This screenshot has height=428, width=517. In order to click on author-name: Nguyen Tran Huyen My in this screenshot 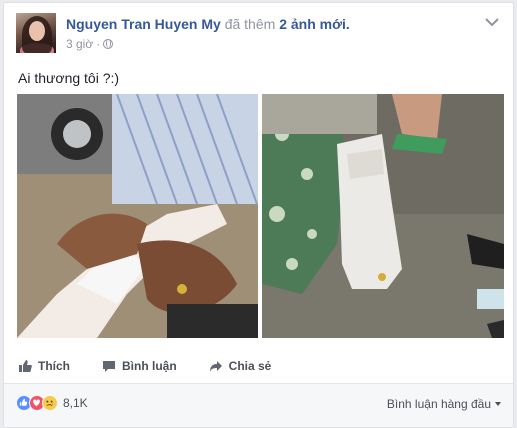, I will do `click(143, 24)`.